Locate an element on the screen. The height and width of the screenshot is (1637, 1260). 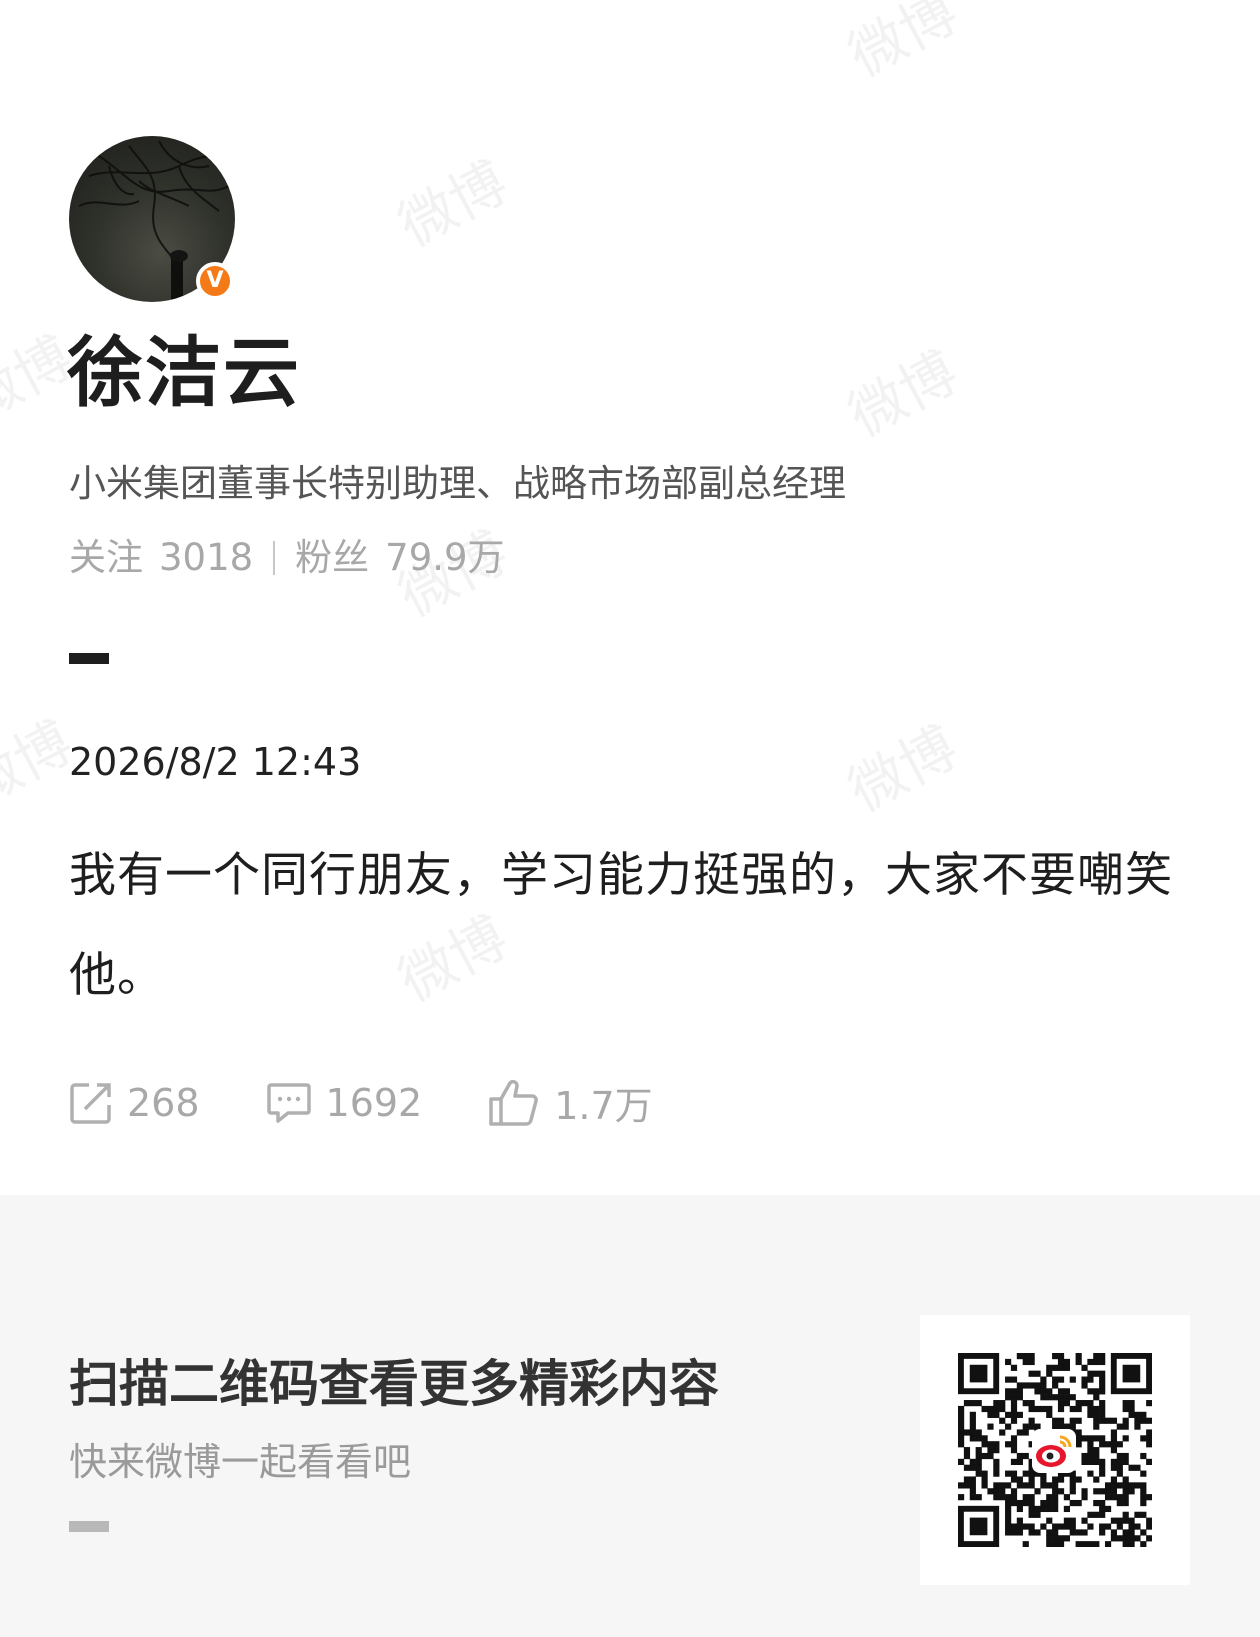
post-text: 我有一个同行朋友，学习能力挺强的，大家不要嘲笑他。 is located at coordinates (621, 925).